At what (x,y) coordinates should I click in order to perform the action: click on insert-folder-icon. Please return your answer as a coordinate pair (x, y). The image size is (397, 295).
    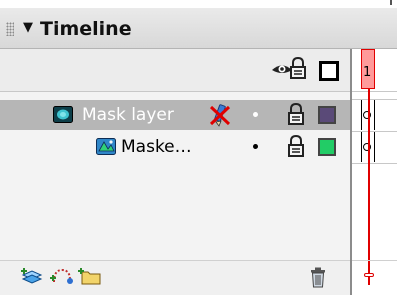
    Looking at the image, I should click on (90, 276).